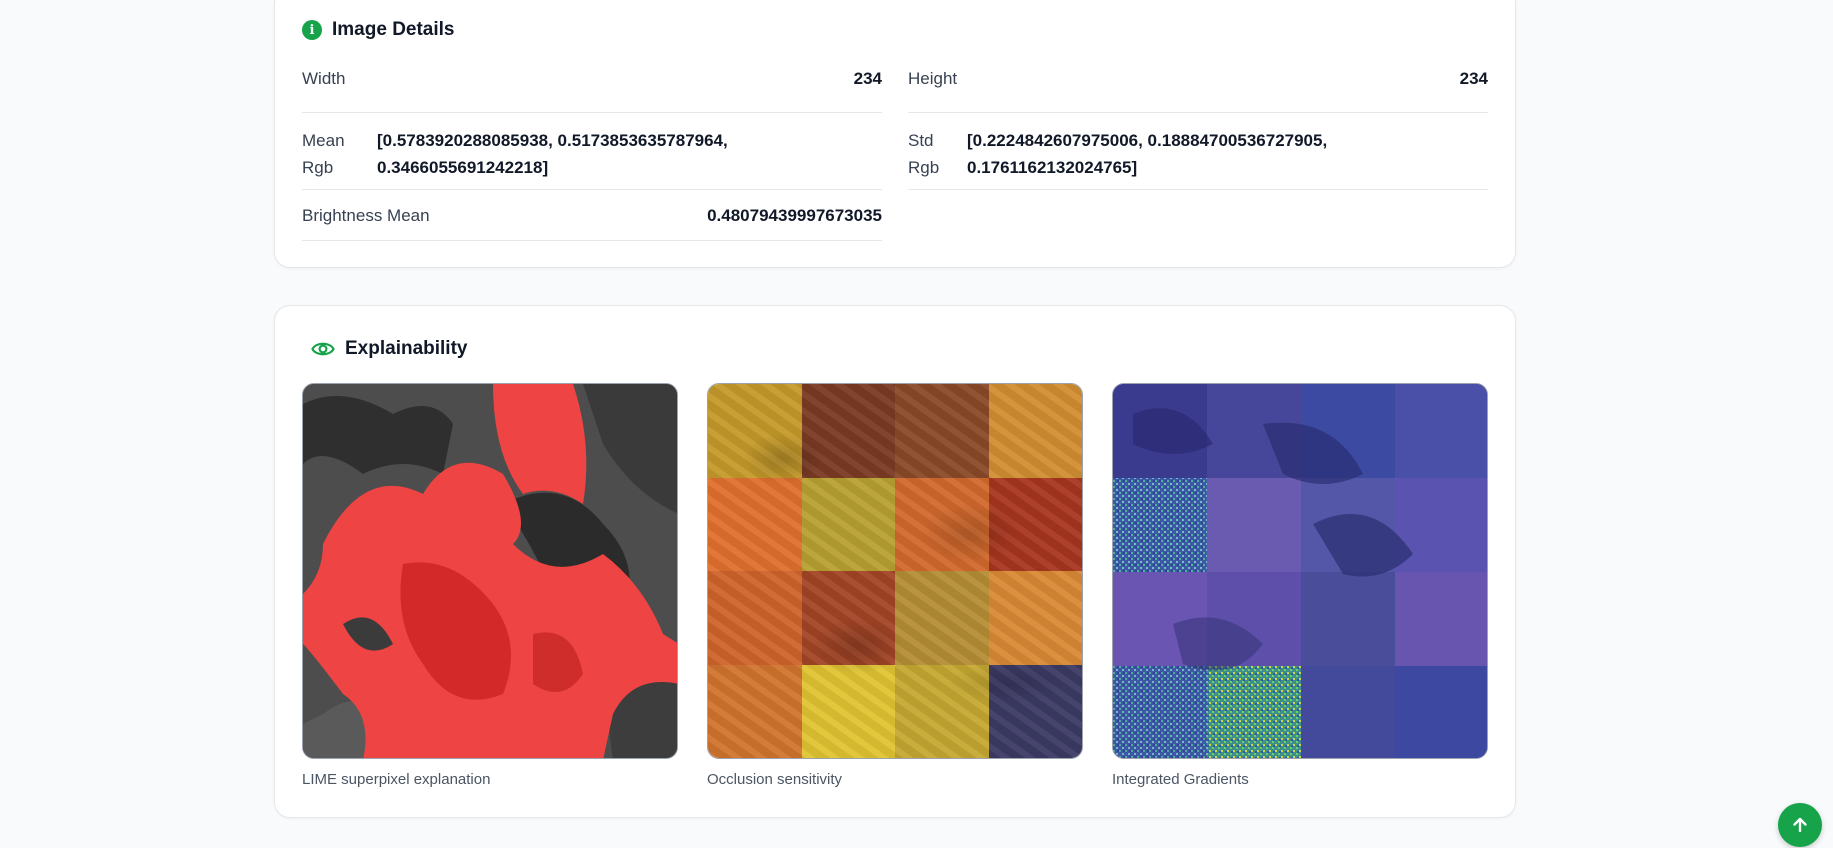 This screenshot has width=1833, height=848. I want to click on occlusion-grid, so click(895, 571).